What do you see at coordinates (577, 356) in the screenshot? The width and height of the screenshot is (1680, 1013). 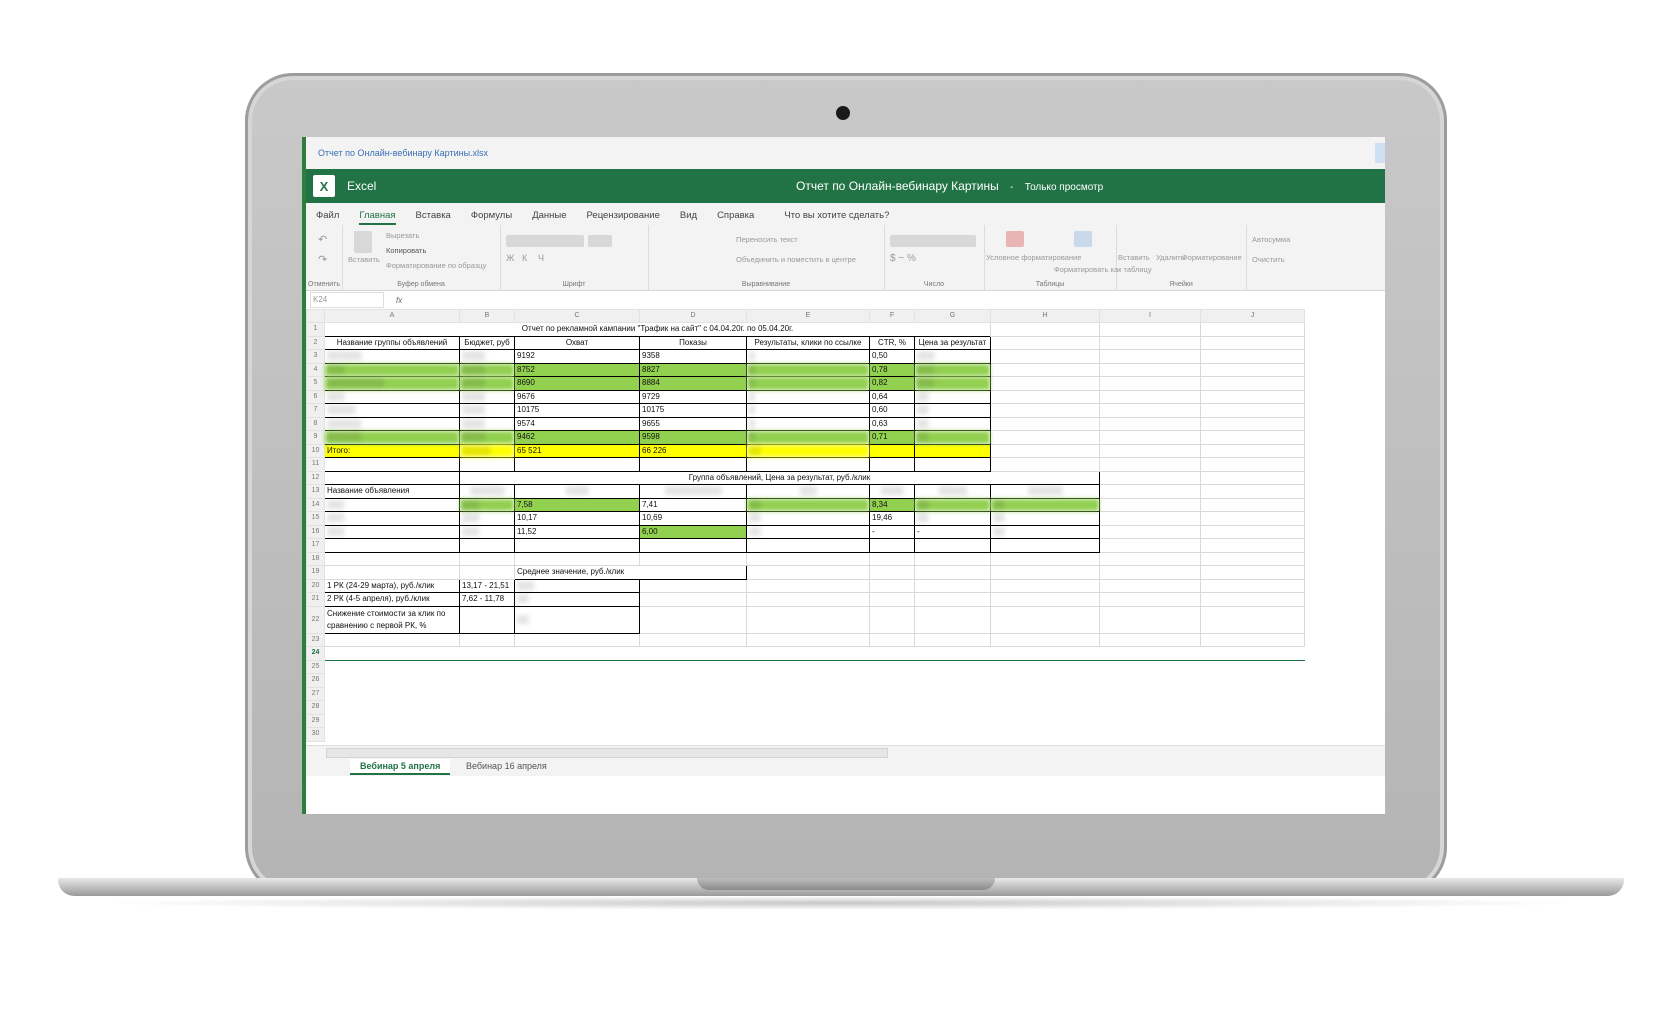 I see `reach-cell: 9192` at bounding box center [577, 356].